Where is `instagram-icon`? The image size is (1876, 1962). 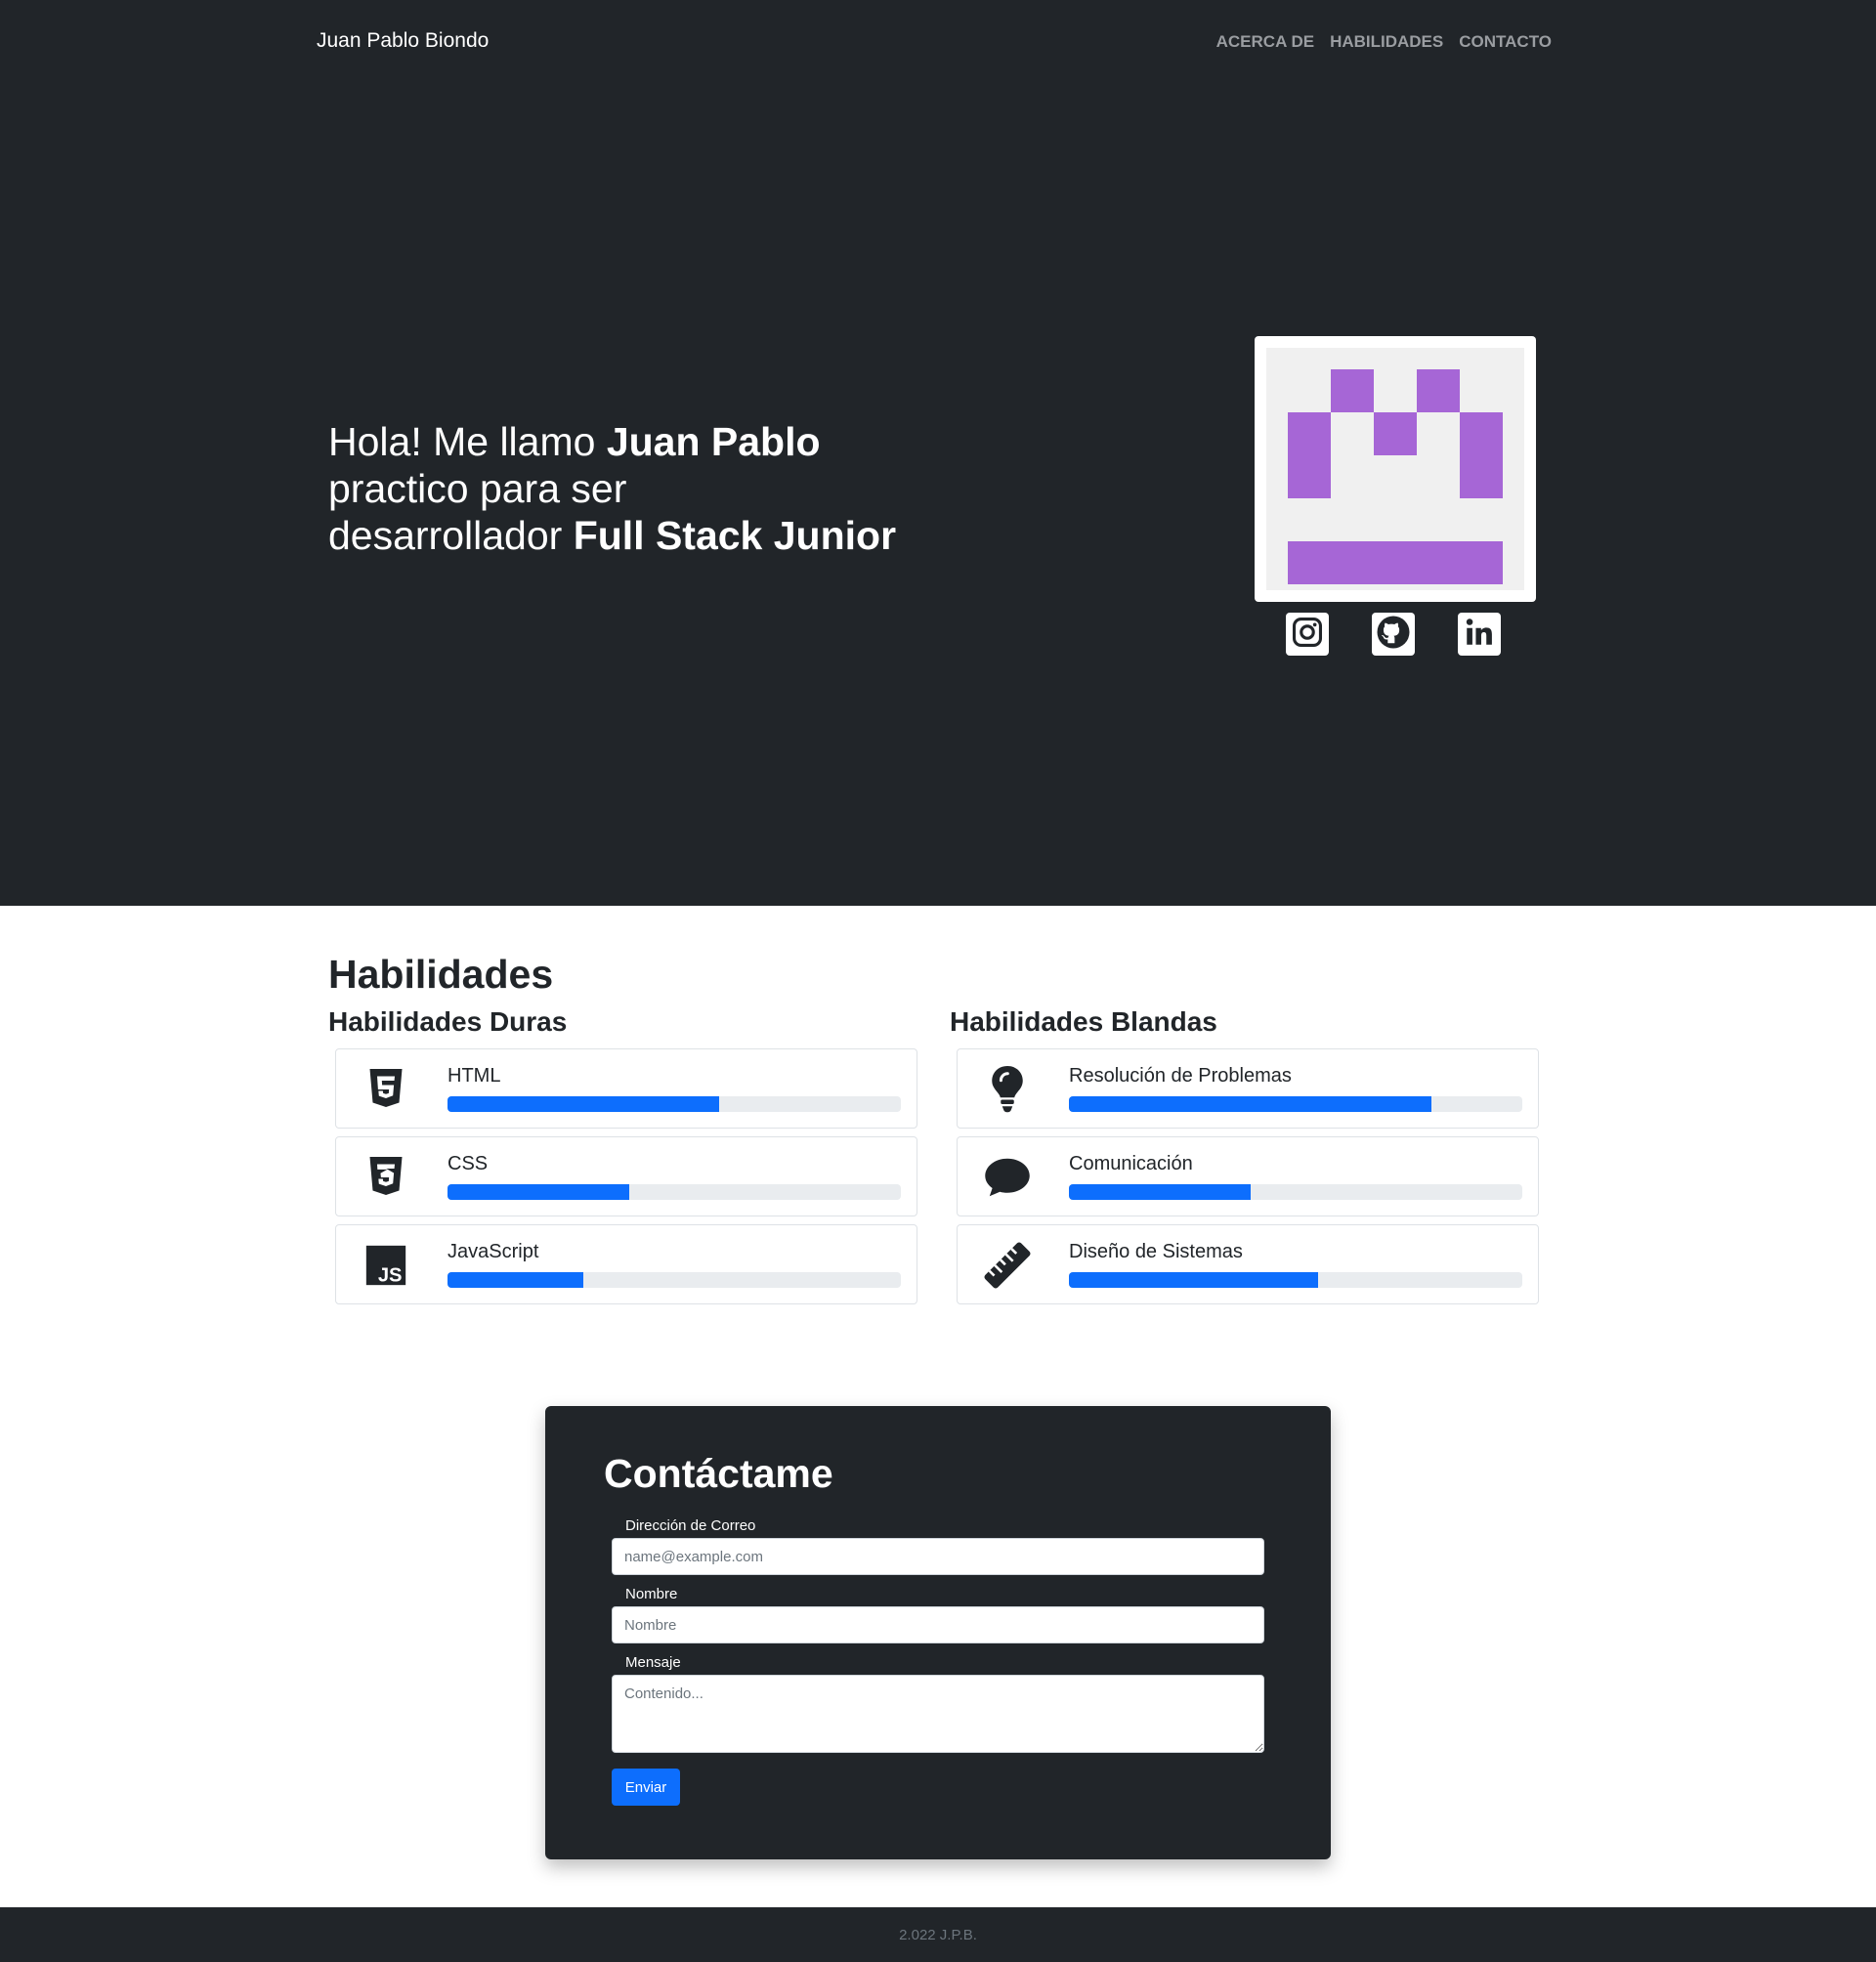 instagram-icon is located at coordinates (1307, 635).